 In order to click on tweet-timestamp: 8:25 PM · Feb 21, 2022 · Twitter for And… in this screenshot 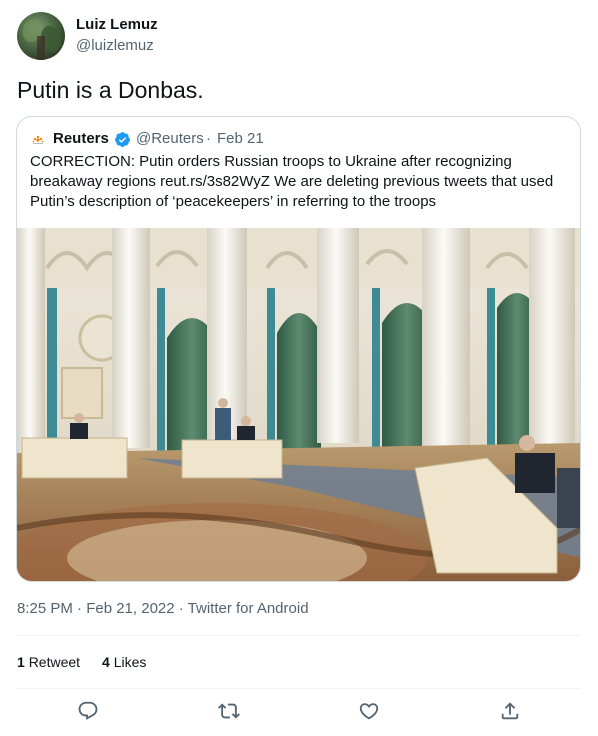, I will do `click(163, 608)`.